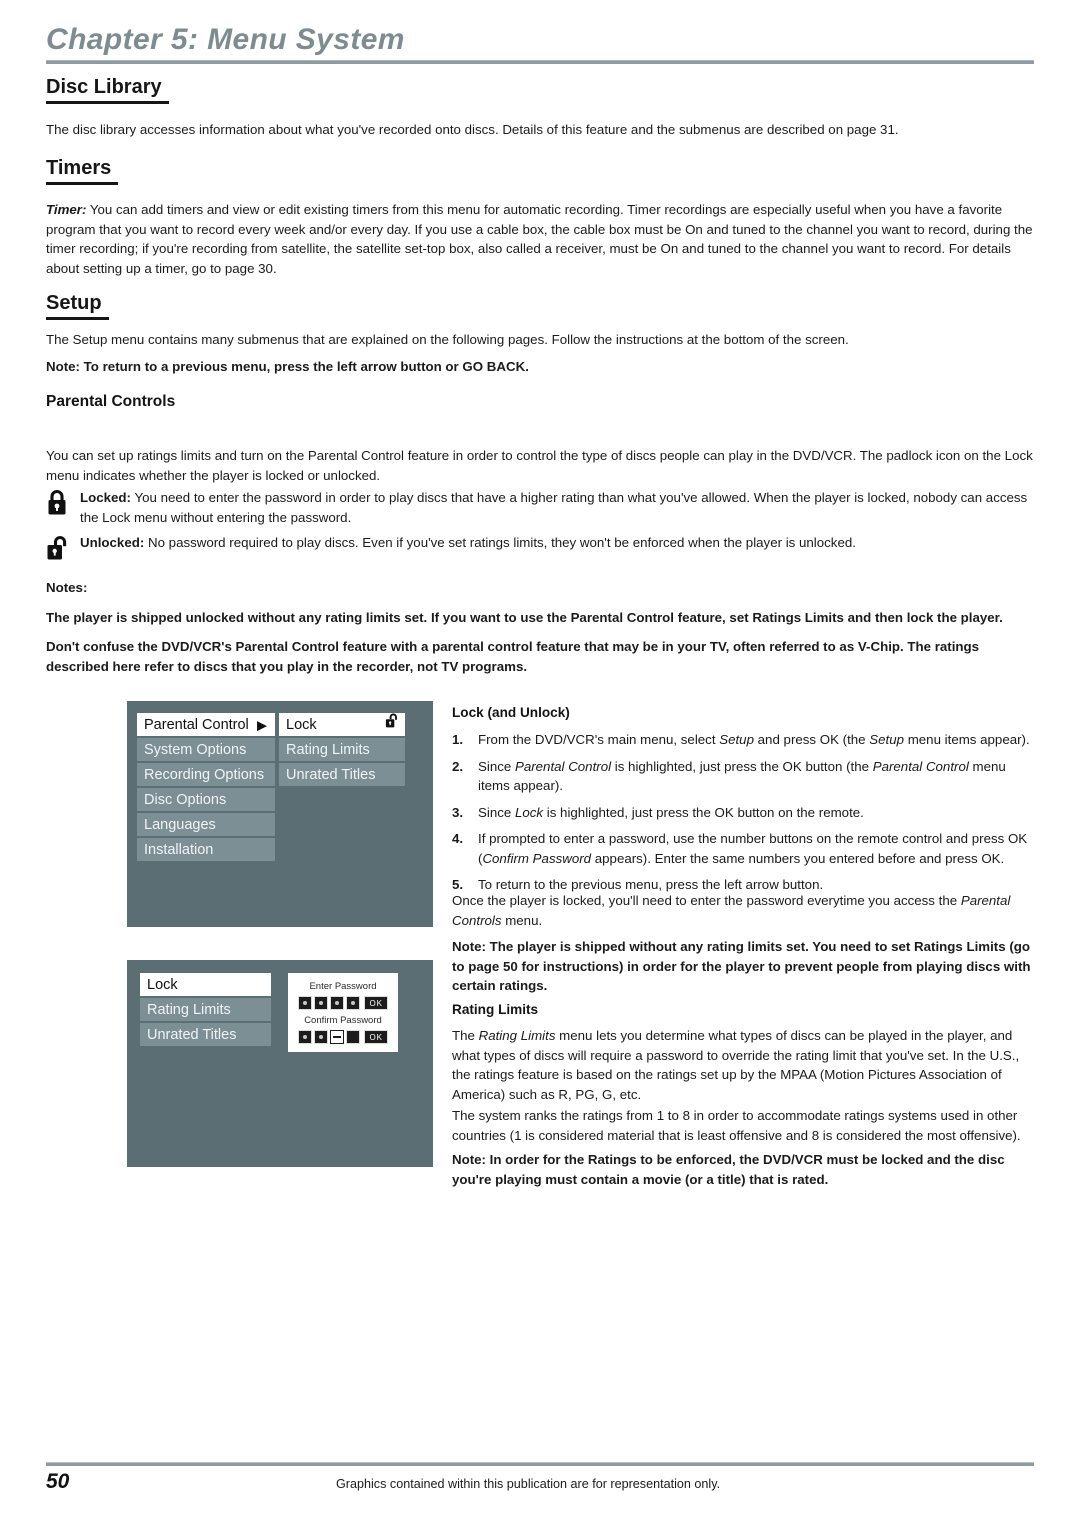  I want to click on confirm-password-ok-button: OK, so click(376, 1037).